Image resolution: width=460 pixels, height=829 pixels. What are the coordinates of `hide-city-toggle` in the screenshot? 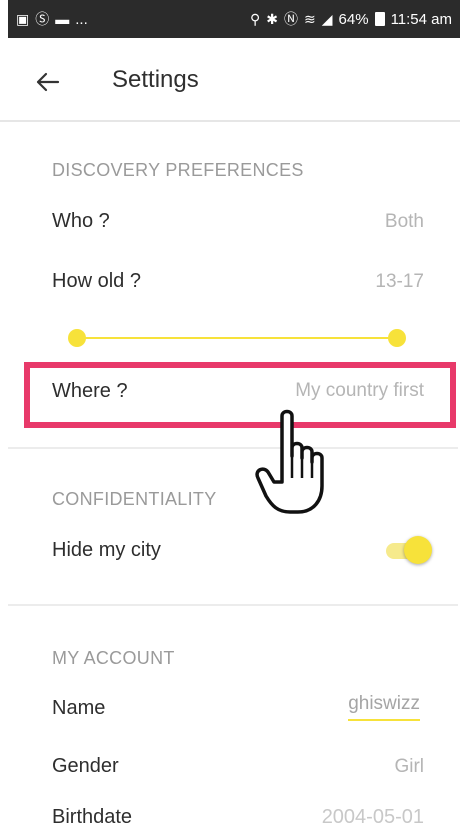 It's located at (409, 550).